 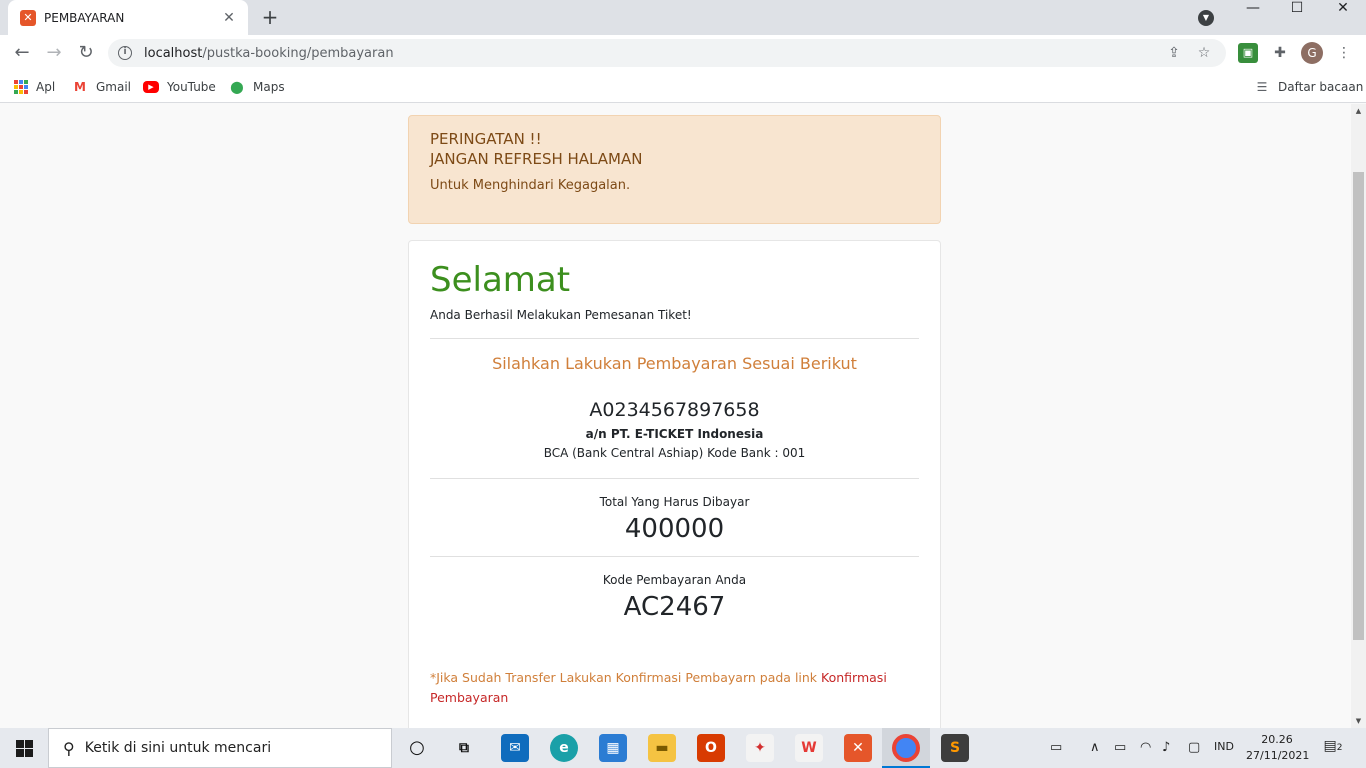 I want to click on alert-title-line2: JANGAN REFRESH HALAMAN, so click(x=536, y=159).